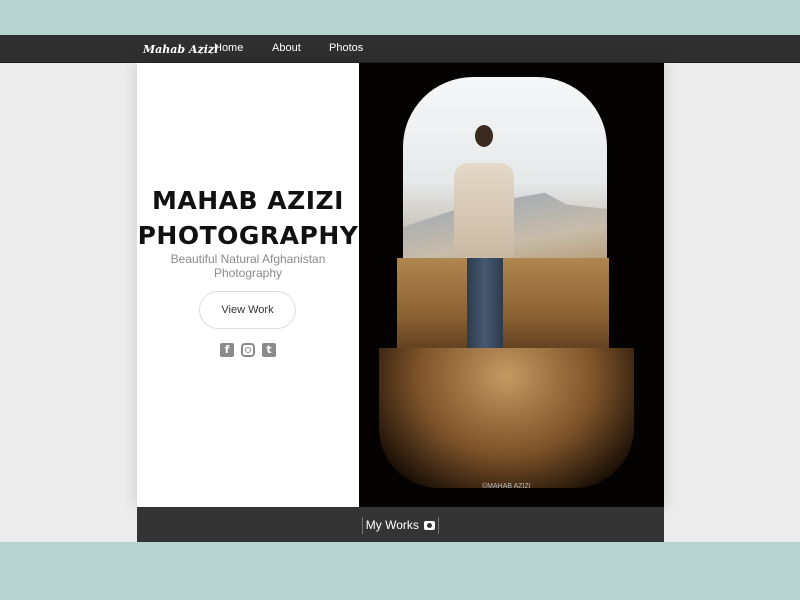  What do you see at coordinates (484, 136) in the screenshot?
I see `photo-person-head` at bounding box center [484, 136].